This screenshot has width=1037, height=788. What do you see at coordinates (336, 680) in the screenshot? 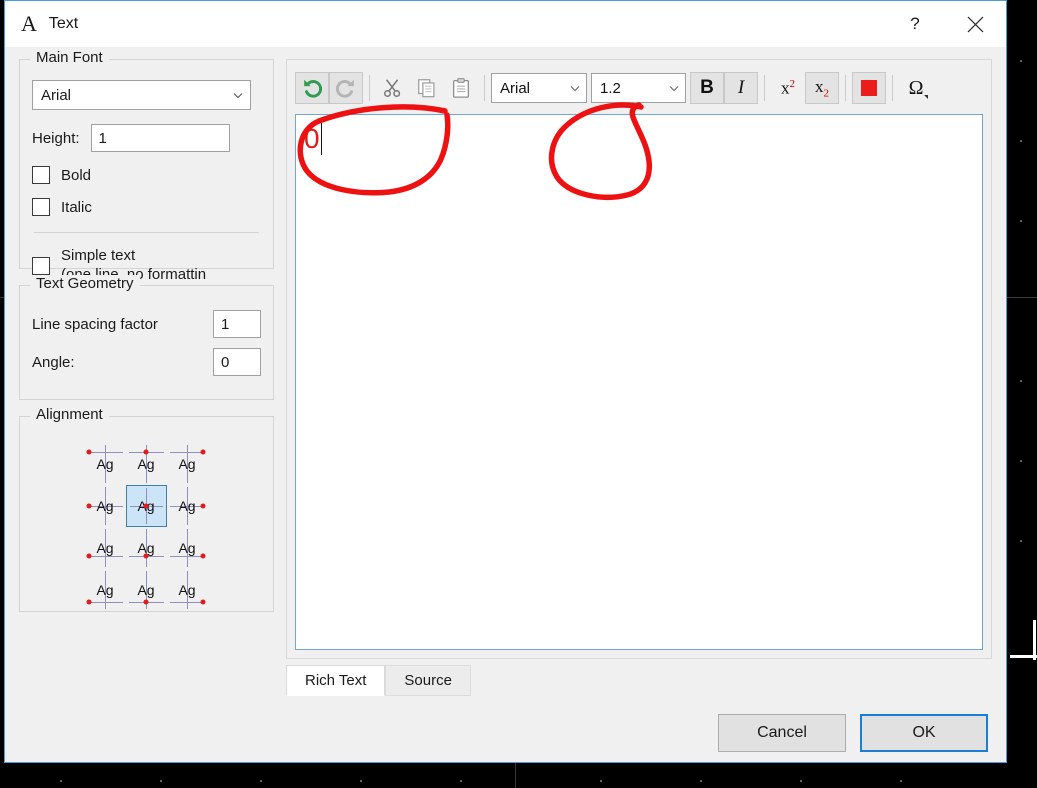
I see `tab-rich-text: Rich Text` at bounding box center [336, 680].